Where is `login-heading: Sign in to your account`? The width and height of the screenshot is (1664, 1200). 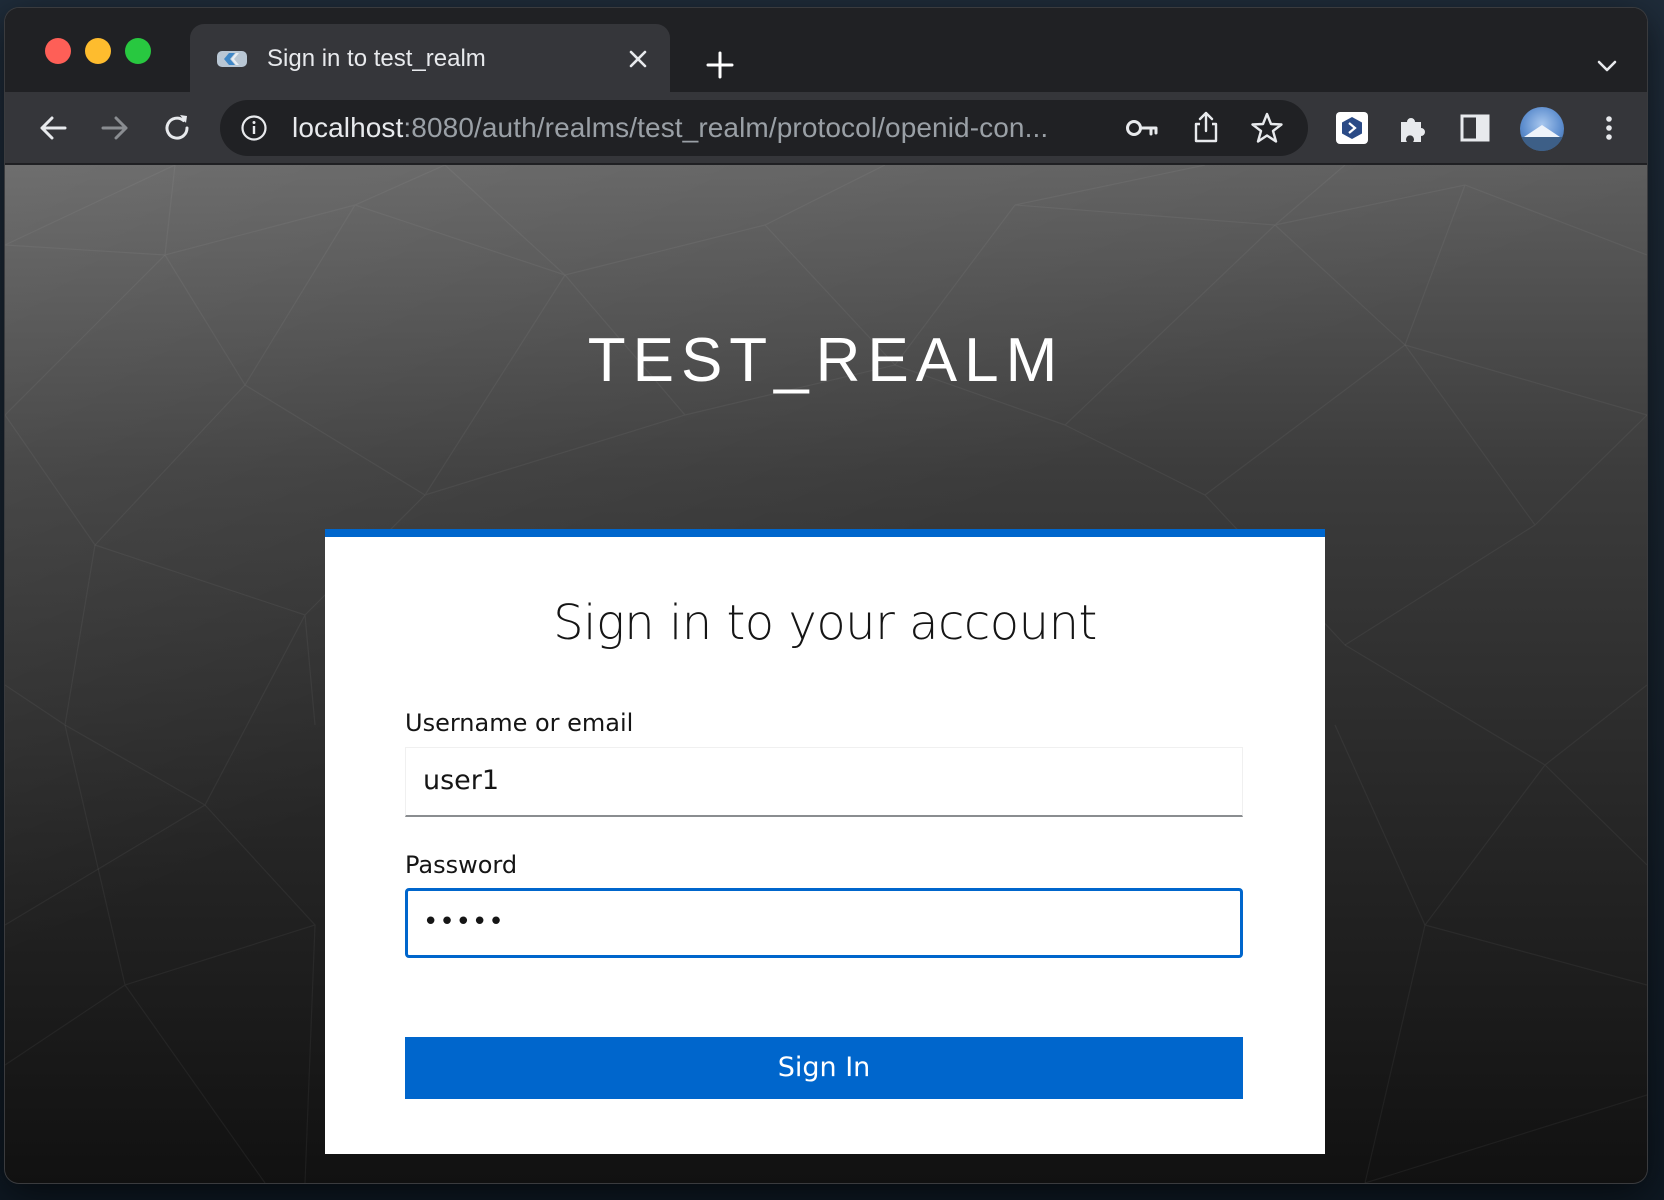
login-heading: Sign in to your account is located at coordinates (825, 623).